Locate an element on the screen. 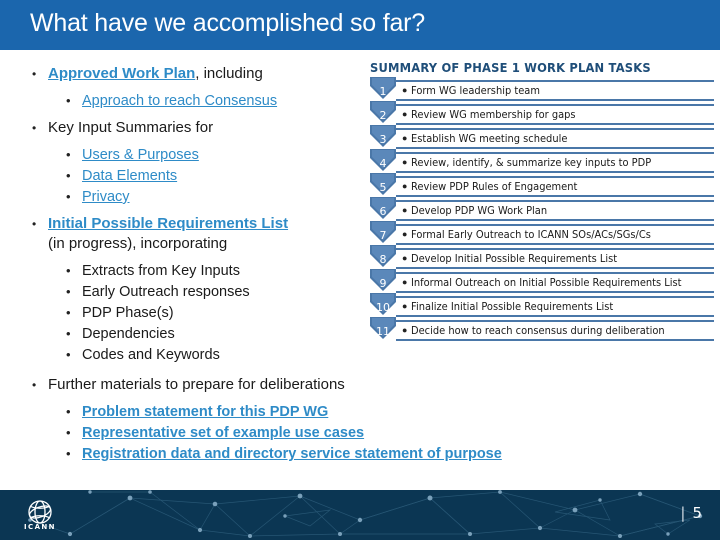 The height and width of the screenshot is (540, 720). task-number: 9 is located at coordinates (383, 283).